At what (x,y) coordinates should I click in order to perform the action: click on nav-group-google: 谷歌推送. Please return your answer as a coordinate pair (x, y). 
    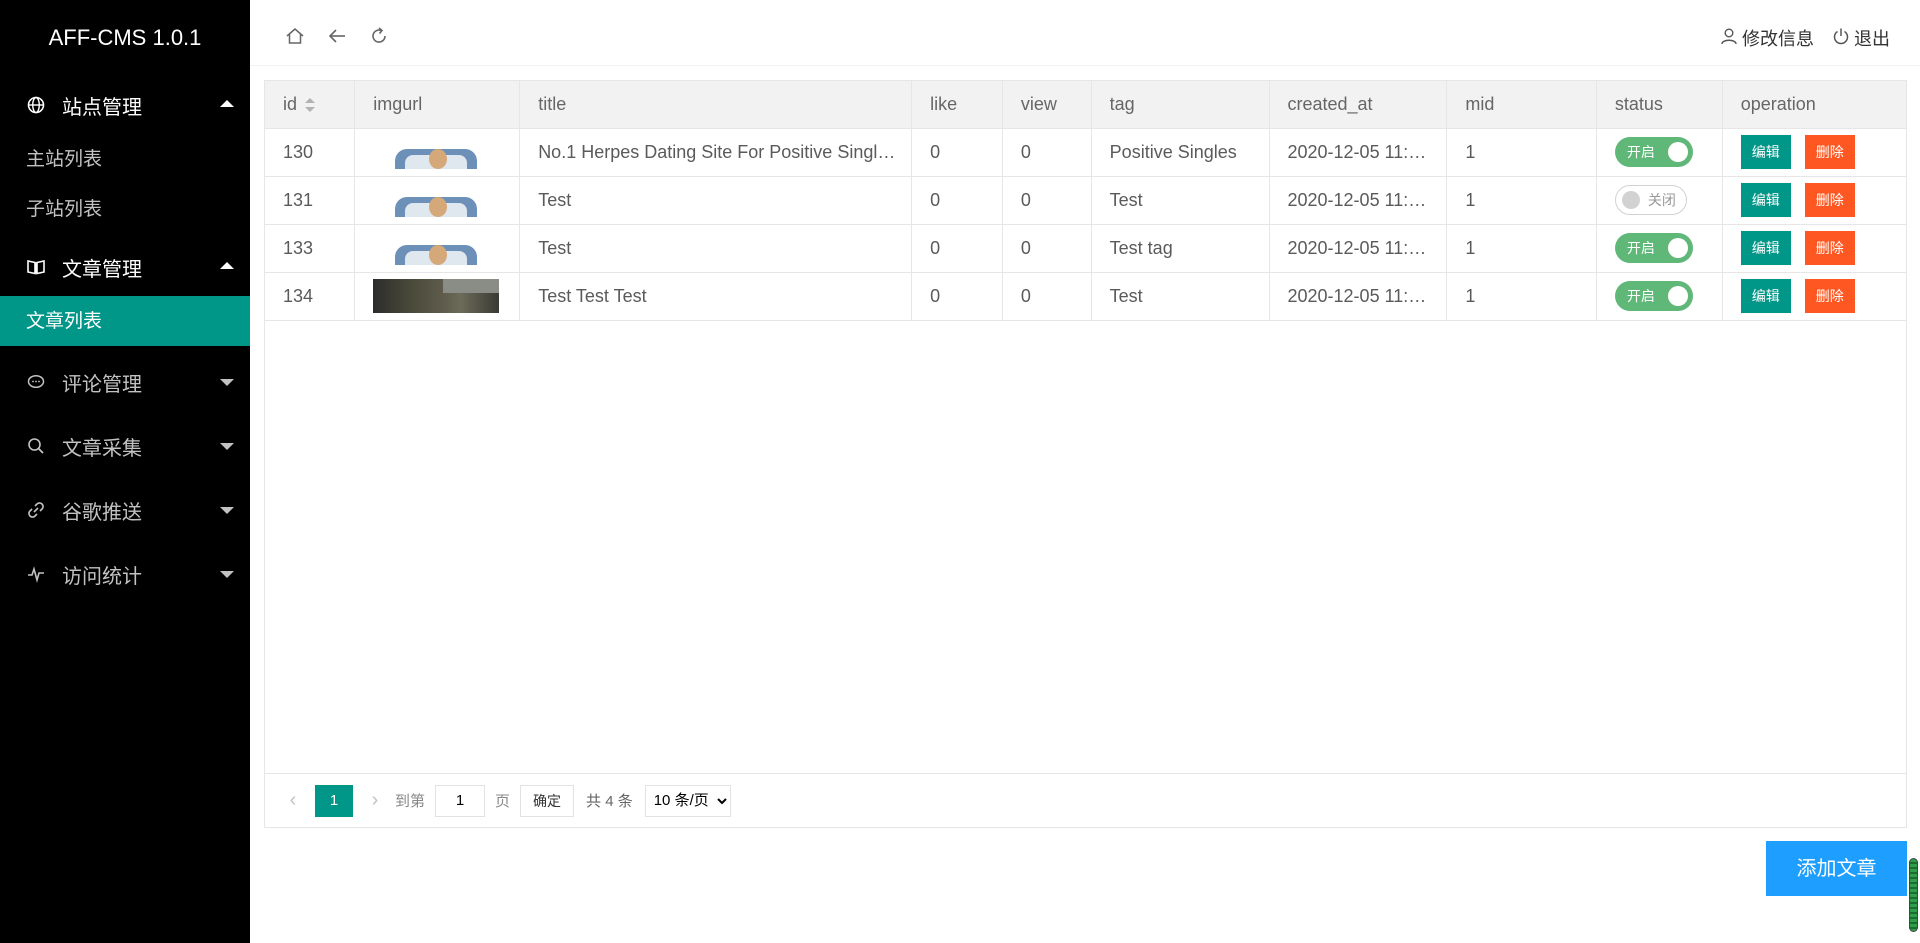
    Looking at the image, I should click on (125, 510).